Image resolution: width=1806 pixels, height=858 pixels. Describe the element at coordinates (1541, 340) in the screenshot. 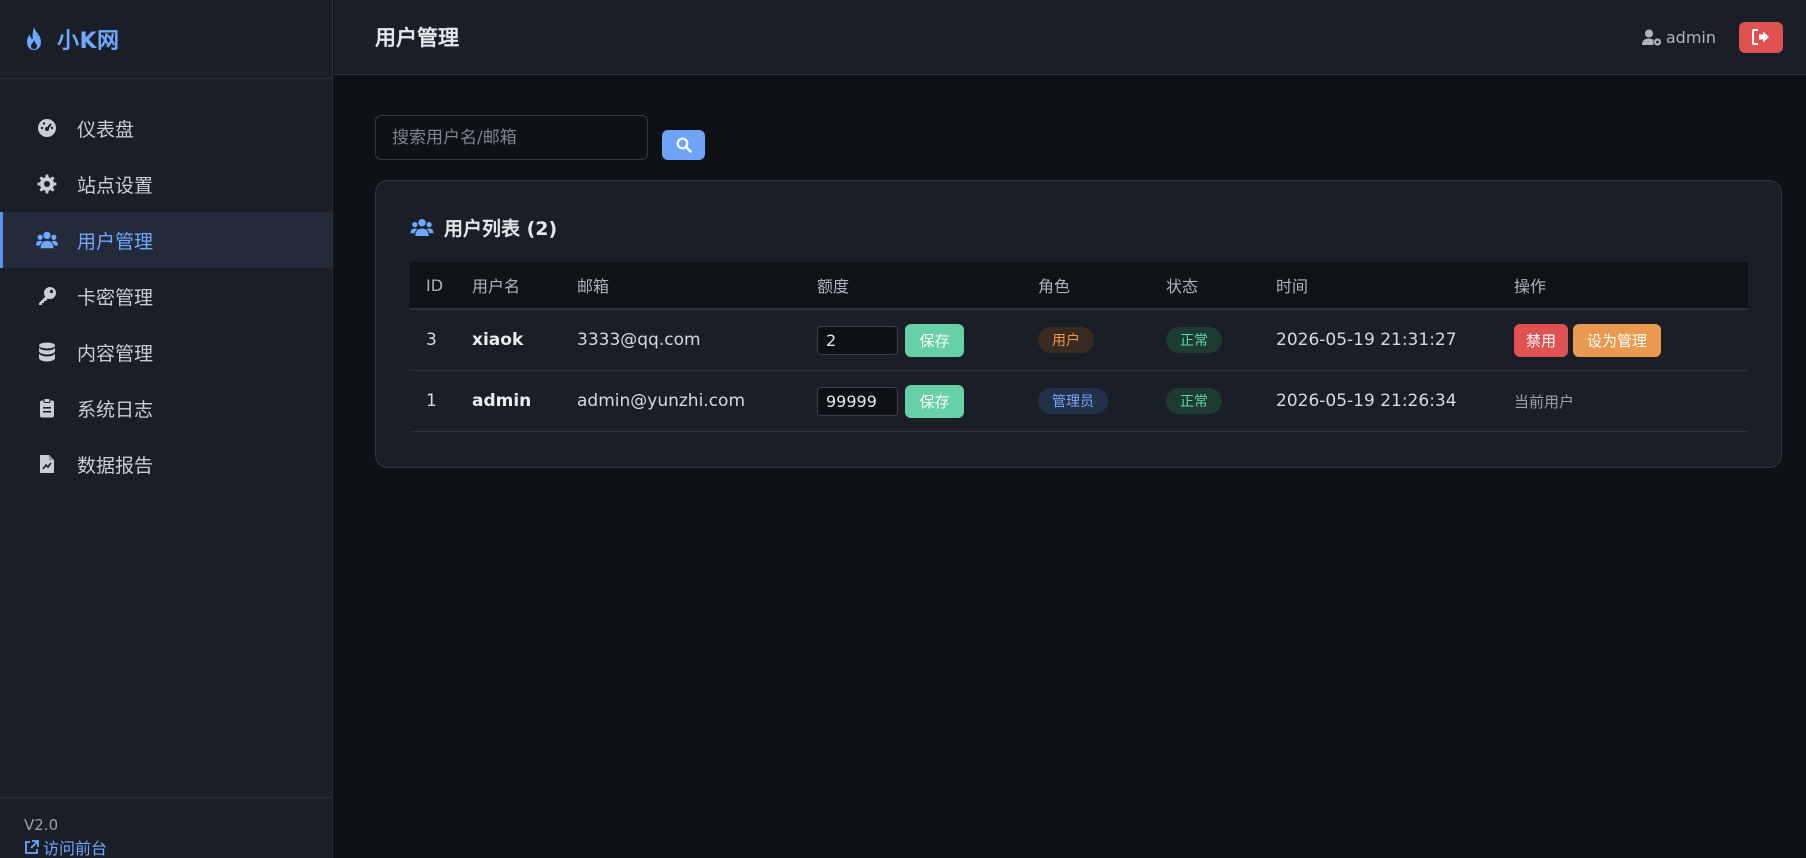

I see `ban-button: 禁用` at that location.